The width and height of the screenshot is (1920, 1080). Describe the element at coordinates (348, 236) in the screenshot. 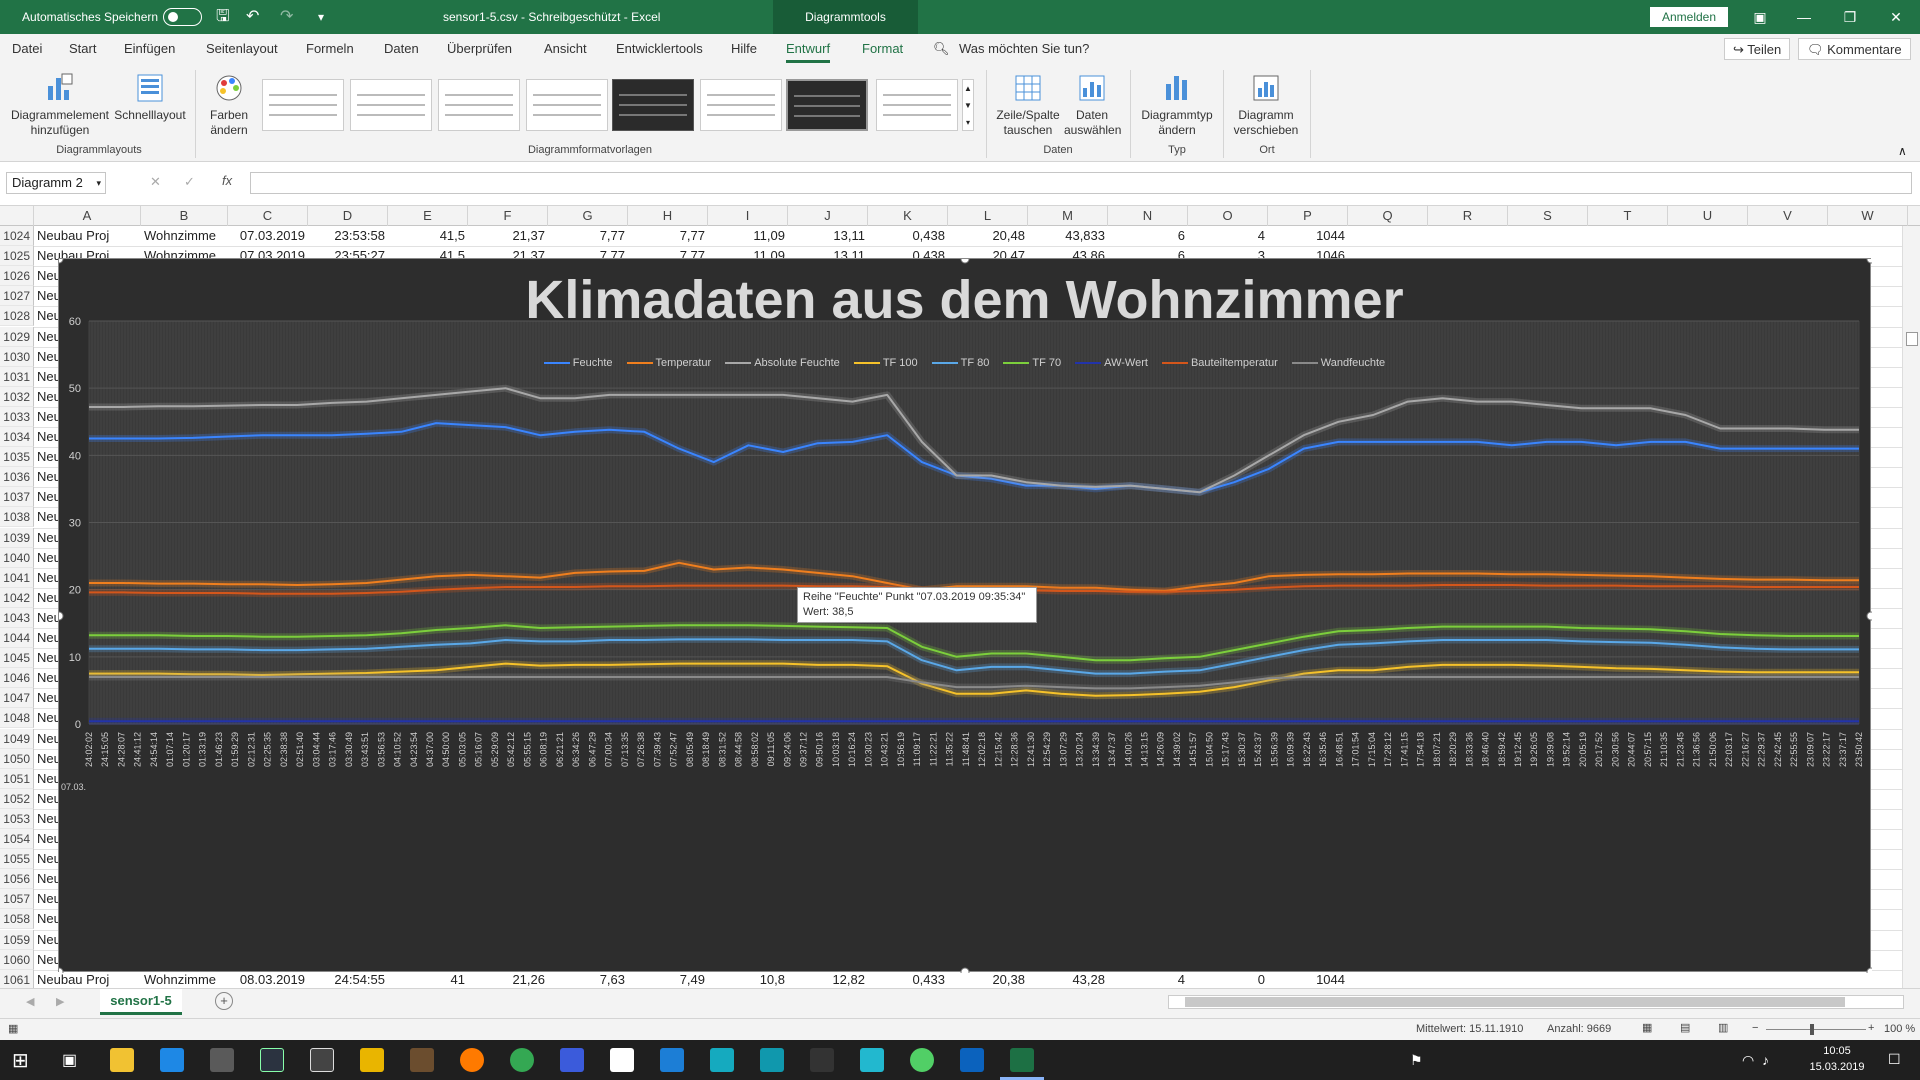

I see `cell: 23:53:58` at that location.